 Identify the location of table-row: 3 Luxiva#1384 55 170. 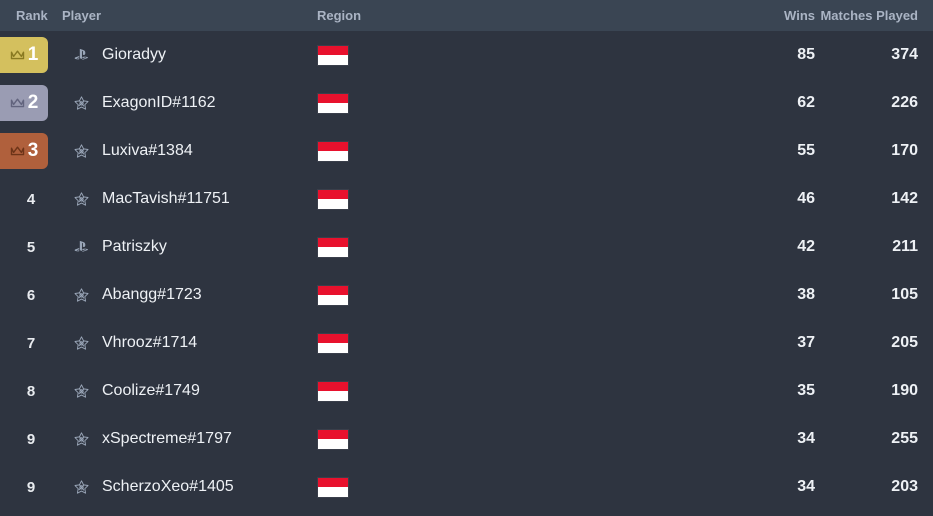
(466, 151).